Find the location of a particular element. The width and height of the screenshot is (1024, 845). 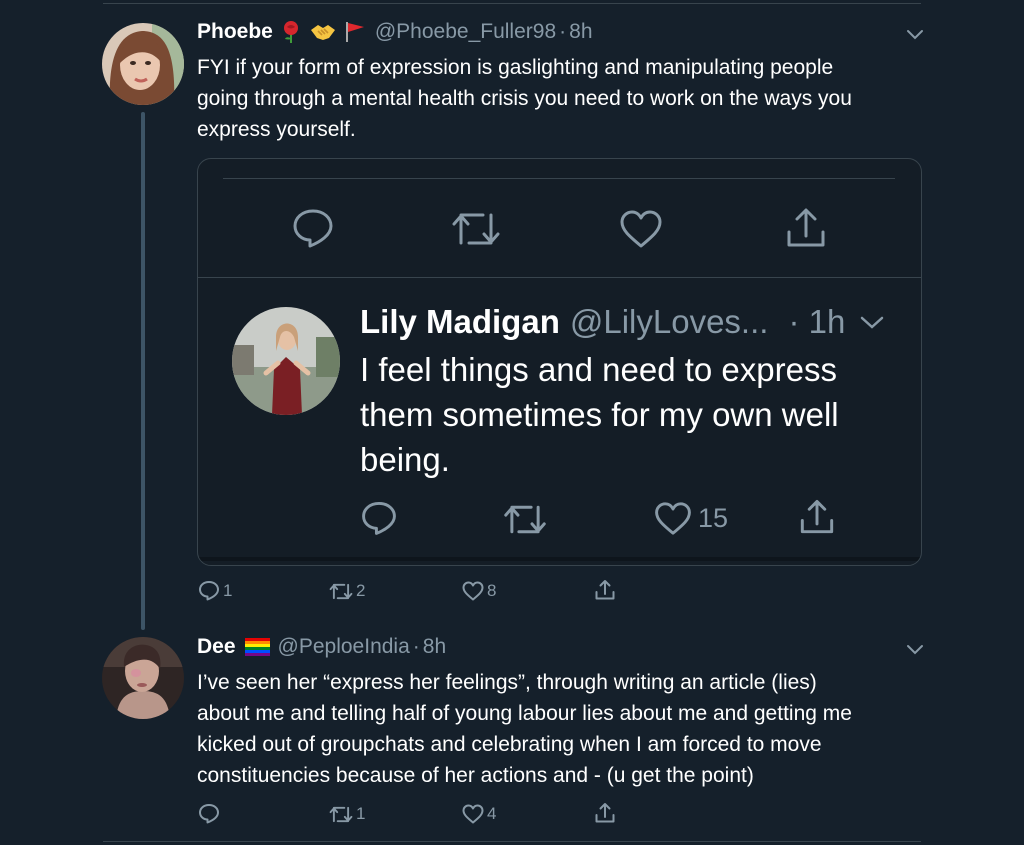

embedded-timestamp: · 1h is located at coordinates (817, 321).